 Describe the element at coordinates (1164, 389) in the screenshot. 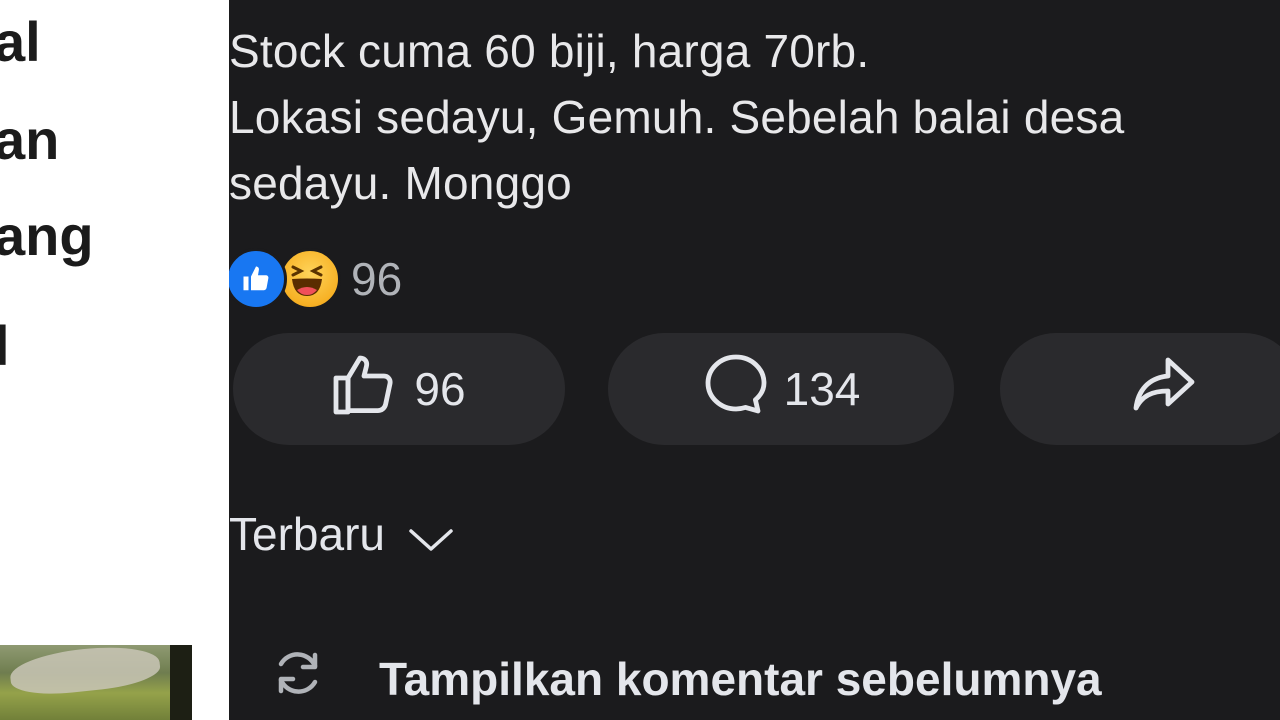

I see `share-arrow-icon` at that location.